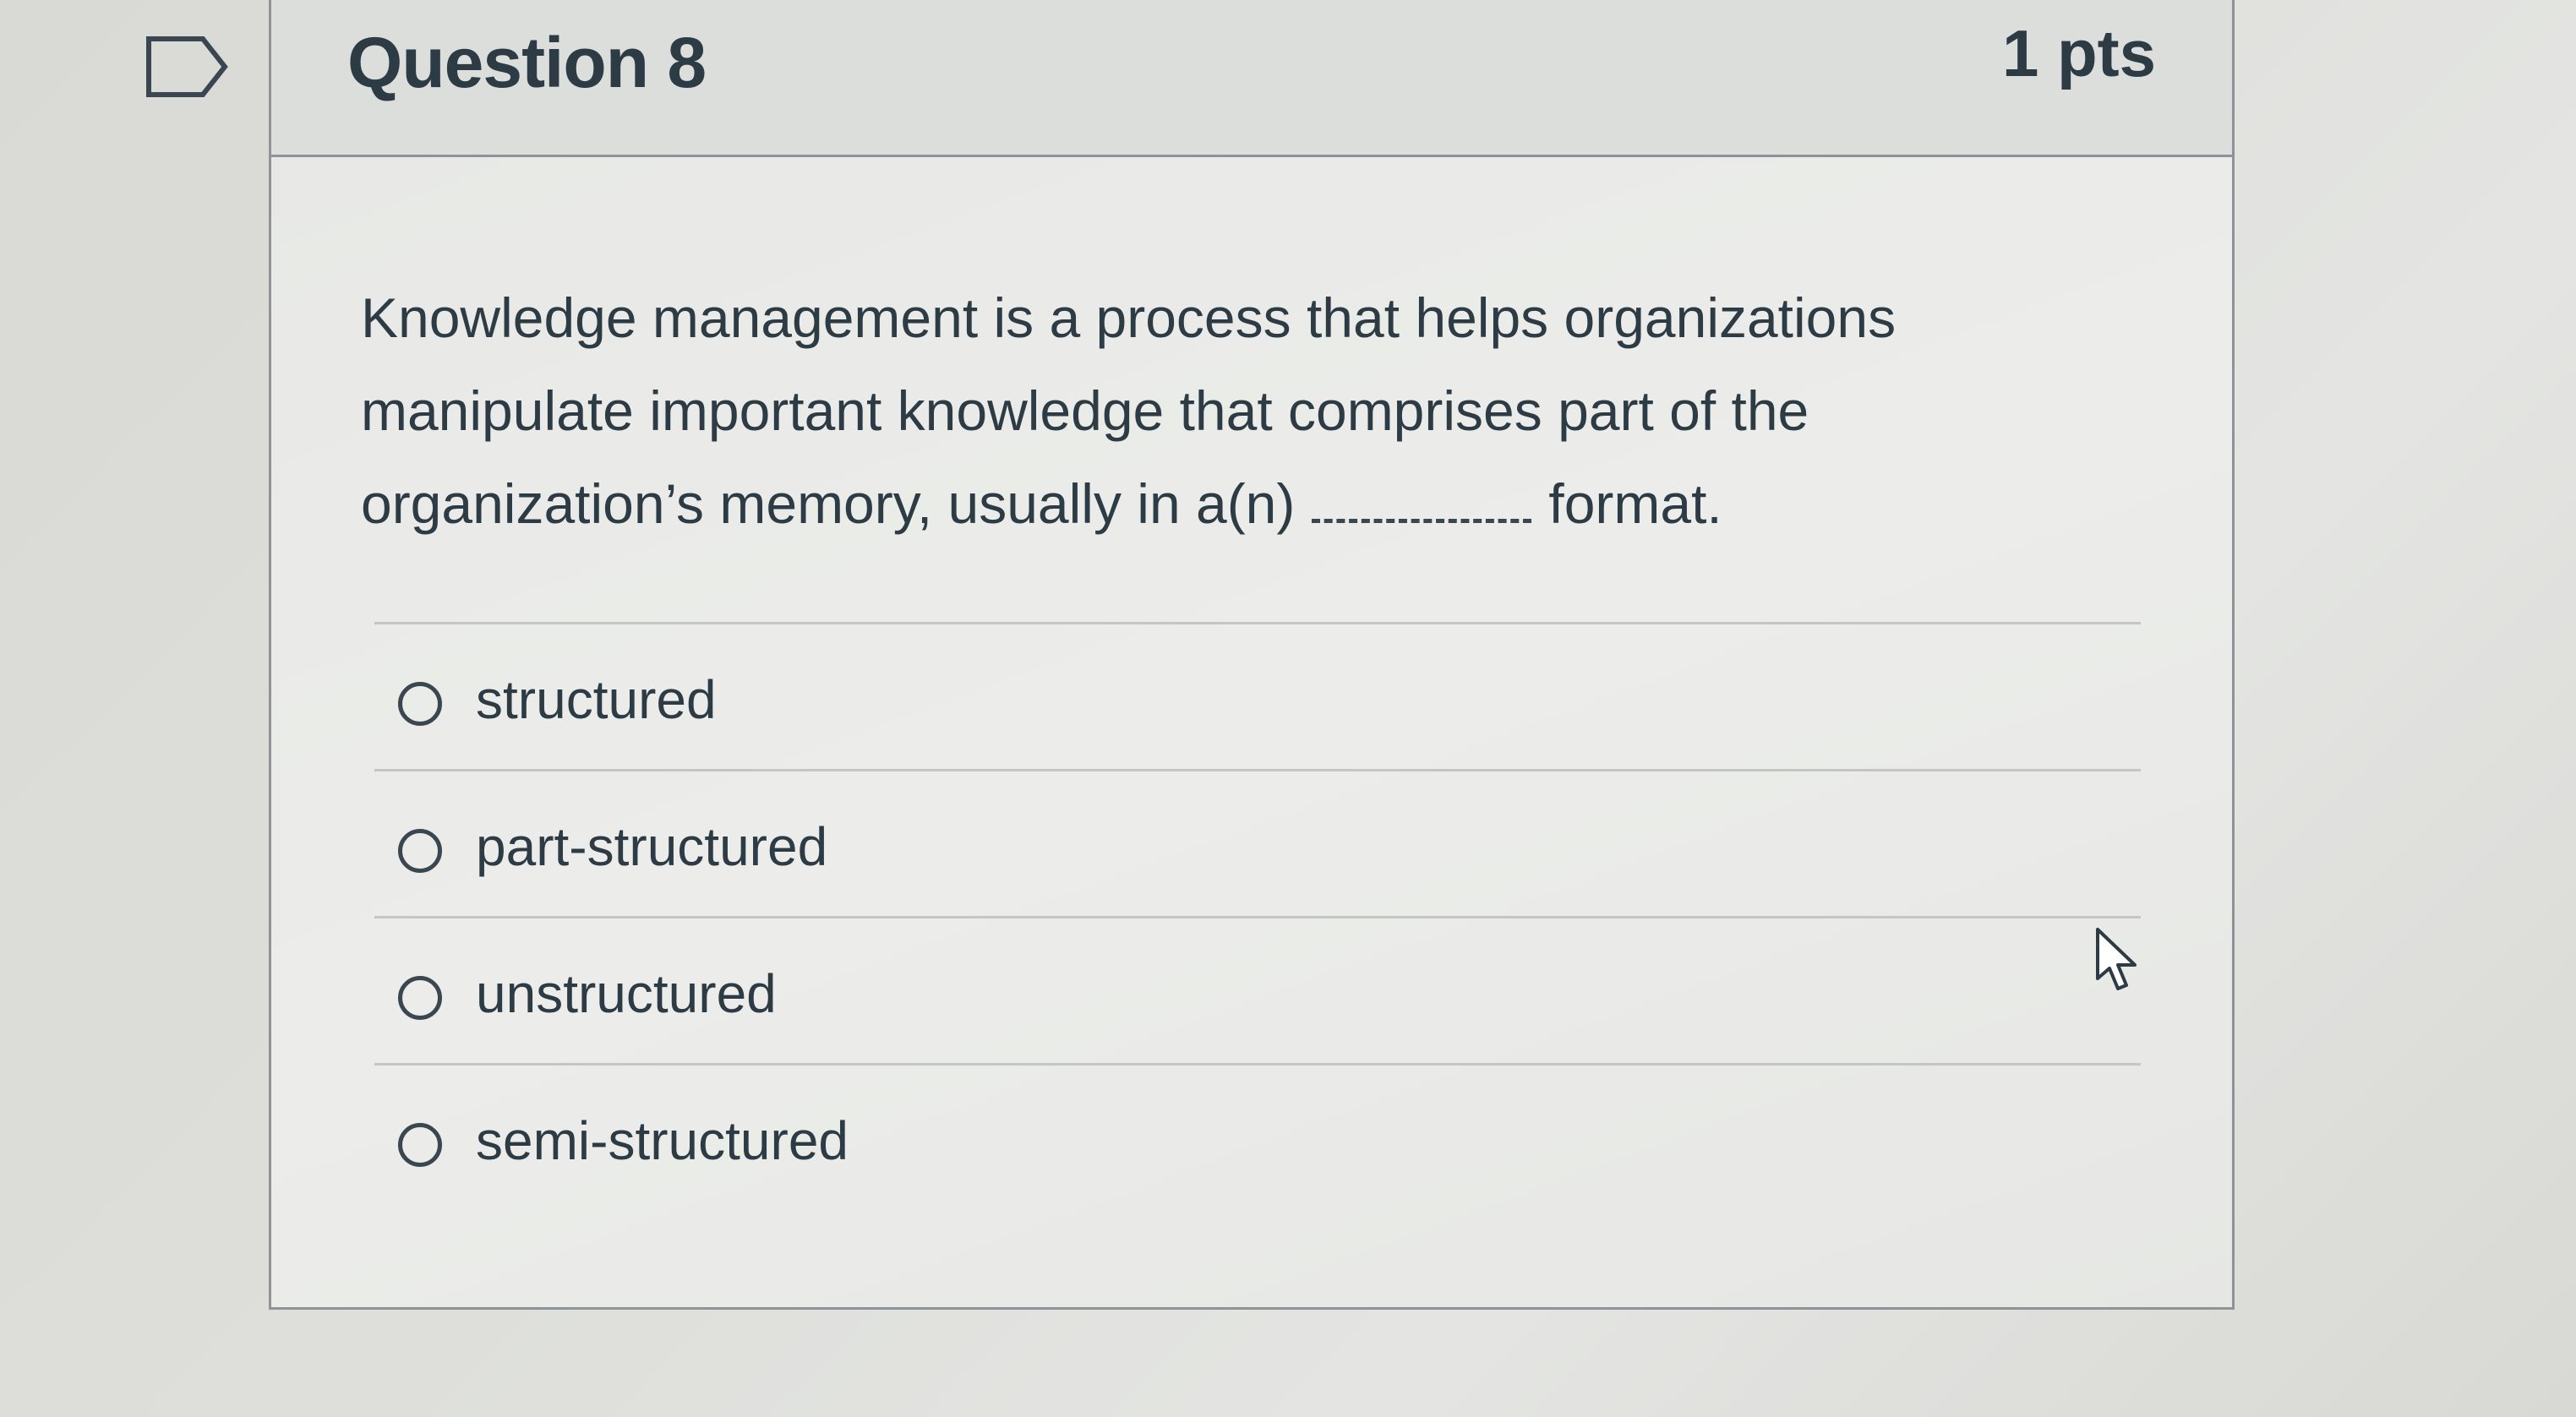  What do you see at coordinates (626, 993) in the screenshot?
I see `answer-label: unstructured` at bounding box center [626, 993].